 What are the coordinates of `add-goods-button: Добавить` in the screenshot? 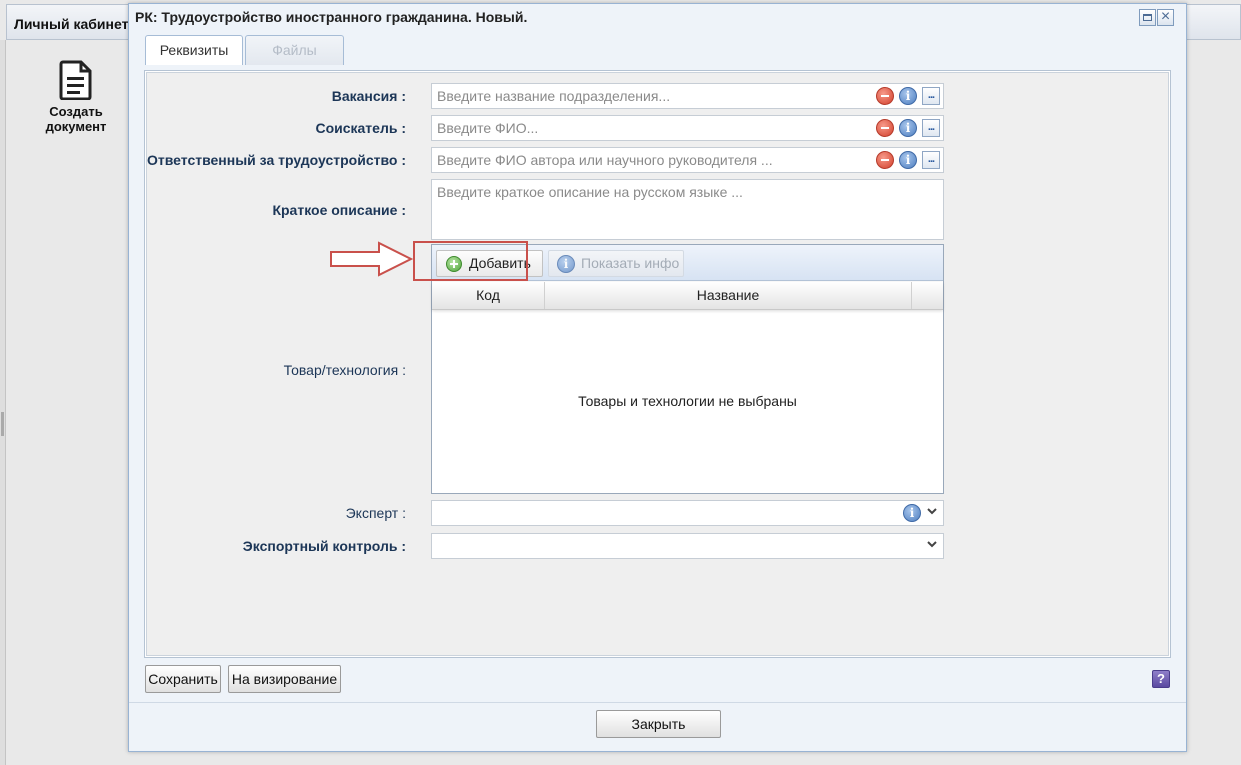 It's located at (489, 263).